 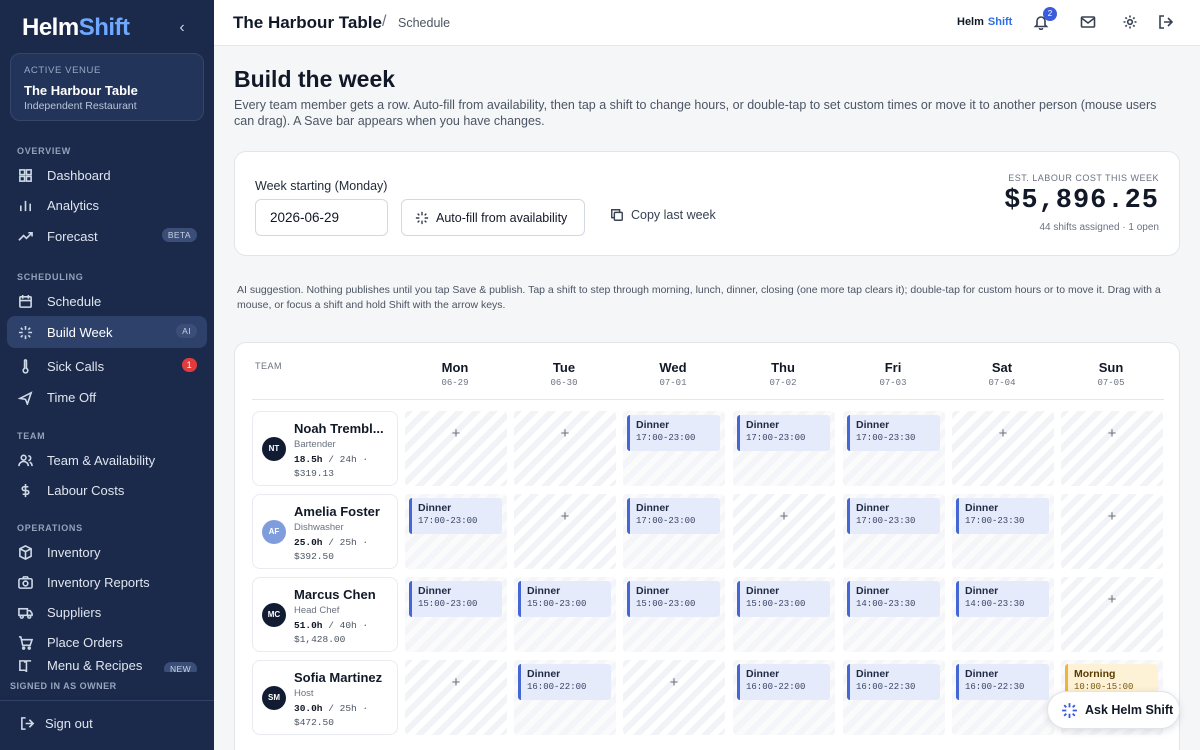 What do you see at coordinates (25, 175) in the screenshot?
I see `dashboard-icon` at bounding box center [25, 175].